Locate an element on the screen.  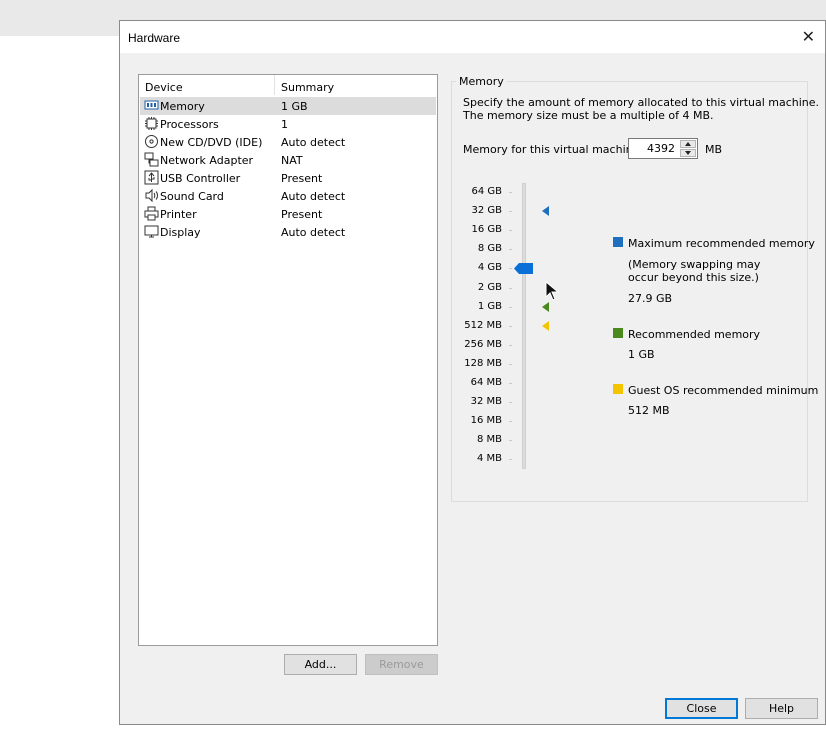
network-icon is located at coordinates (151, 159).